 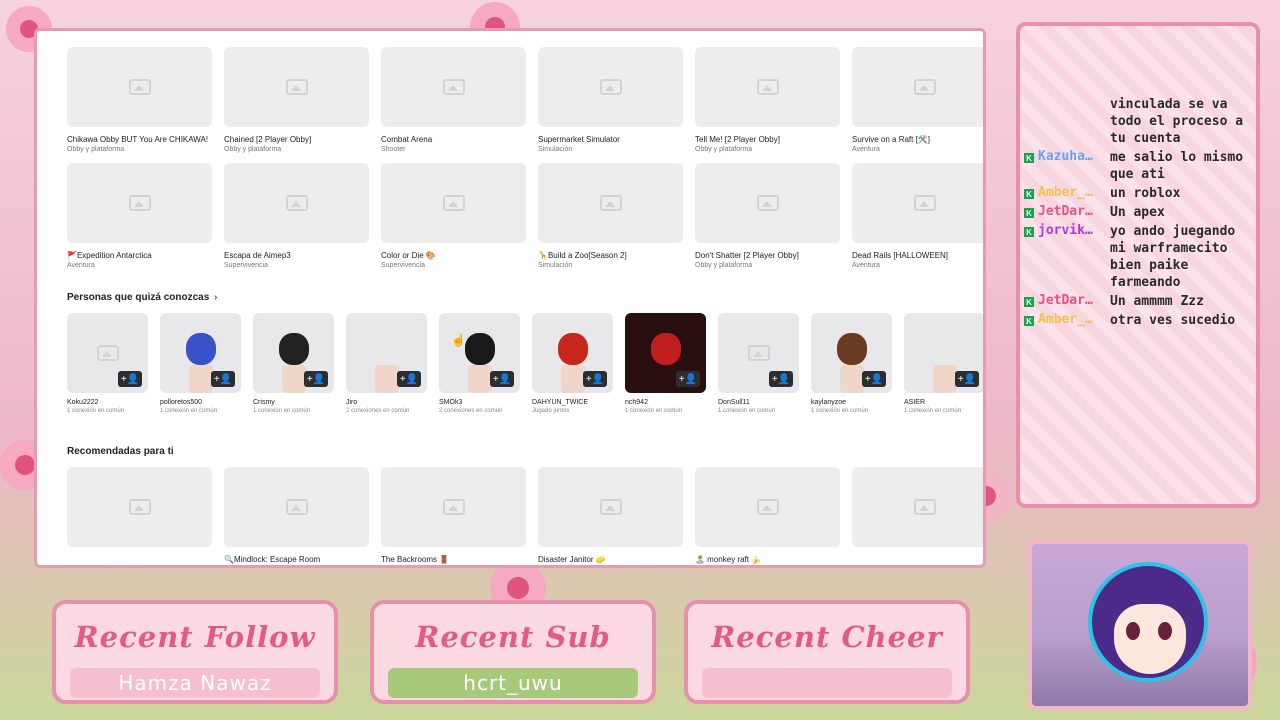 I want to click on game-card: Dead Rails [HALLOWEEN] Aventura, so click(x=917, y=216).